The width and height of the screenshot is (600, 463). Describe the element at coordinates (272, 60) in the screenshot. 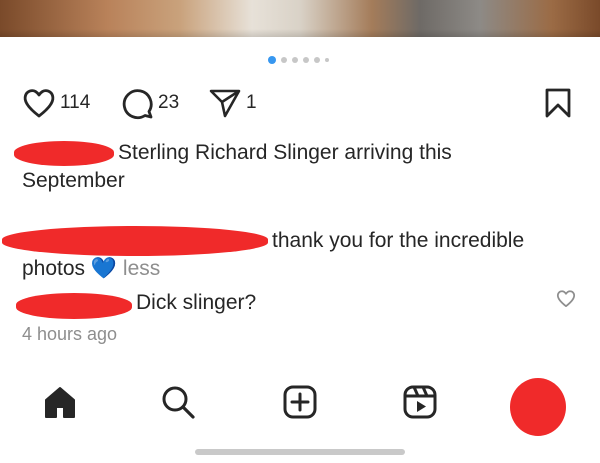

I see `carousel-dot-active` at that location.